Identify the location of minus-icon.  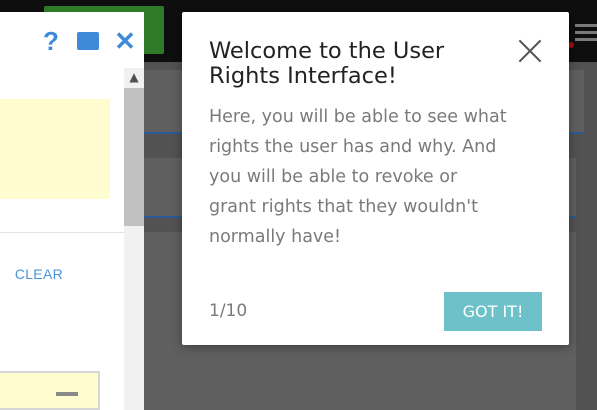
(67, 394).